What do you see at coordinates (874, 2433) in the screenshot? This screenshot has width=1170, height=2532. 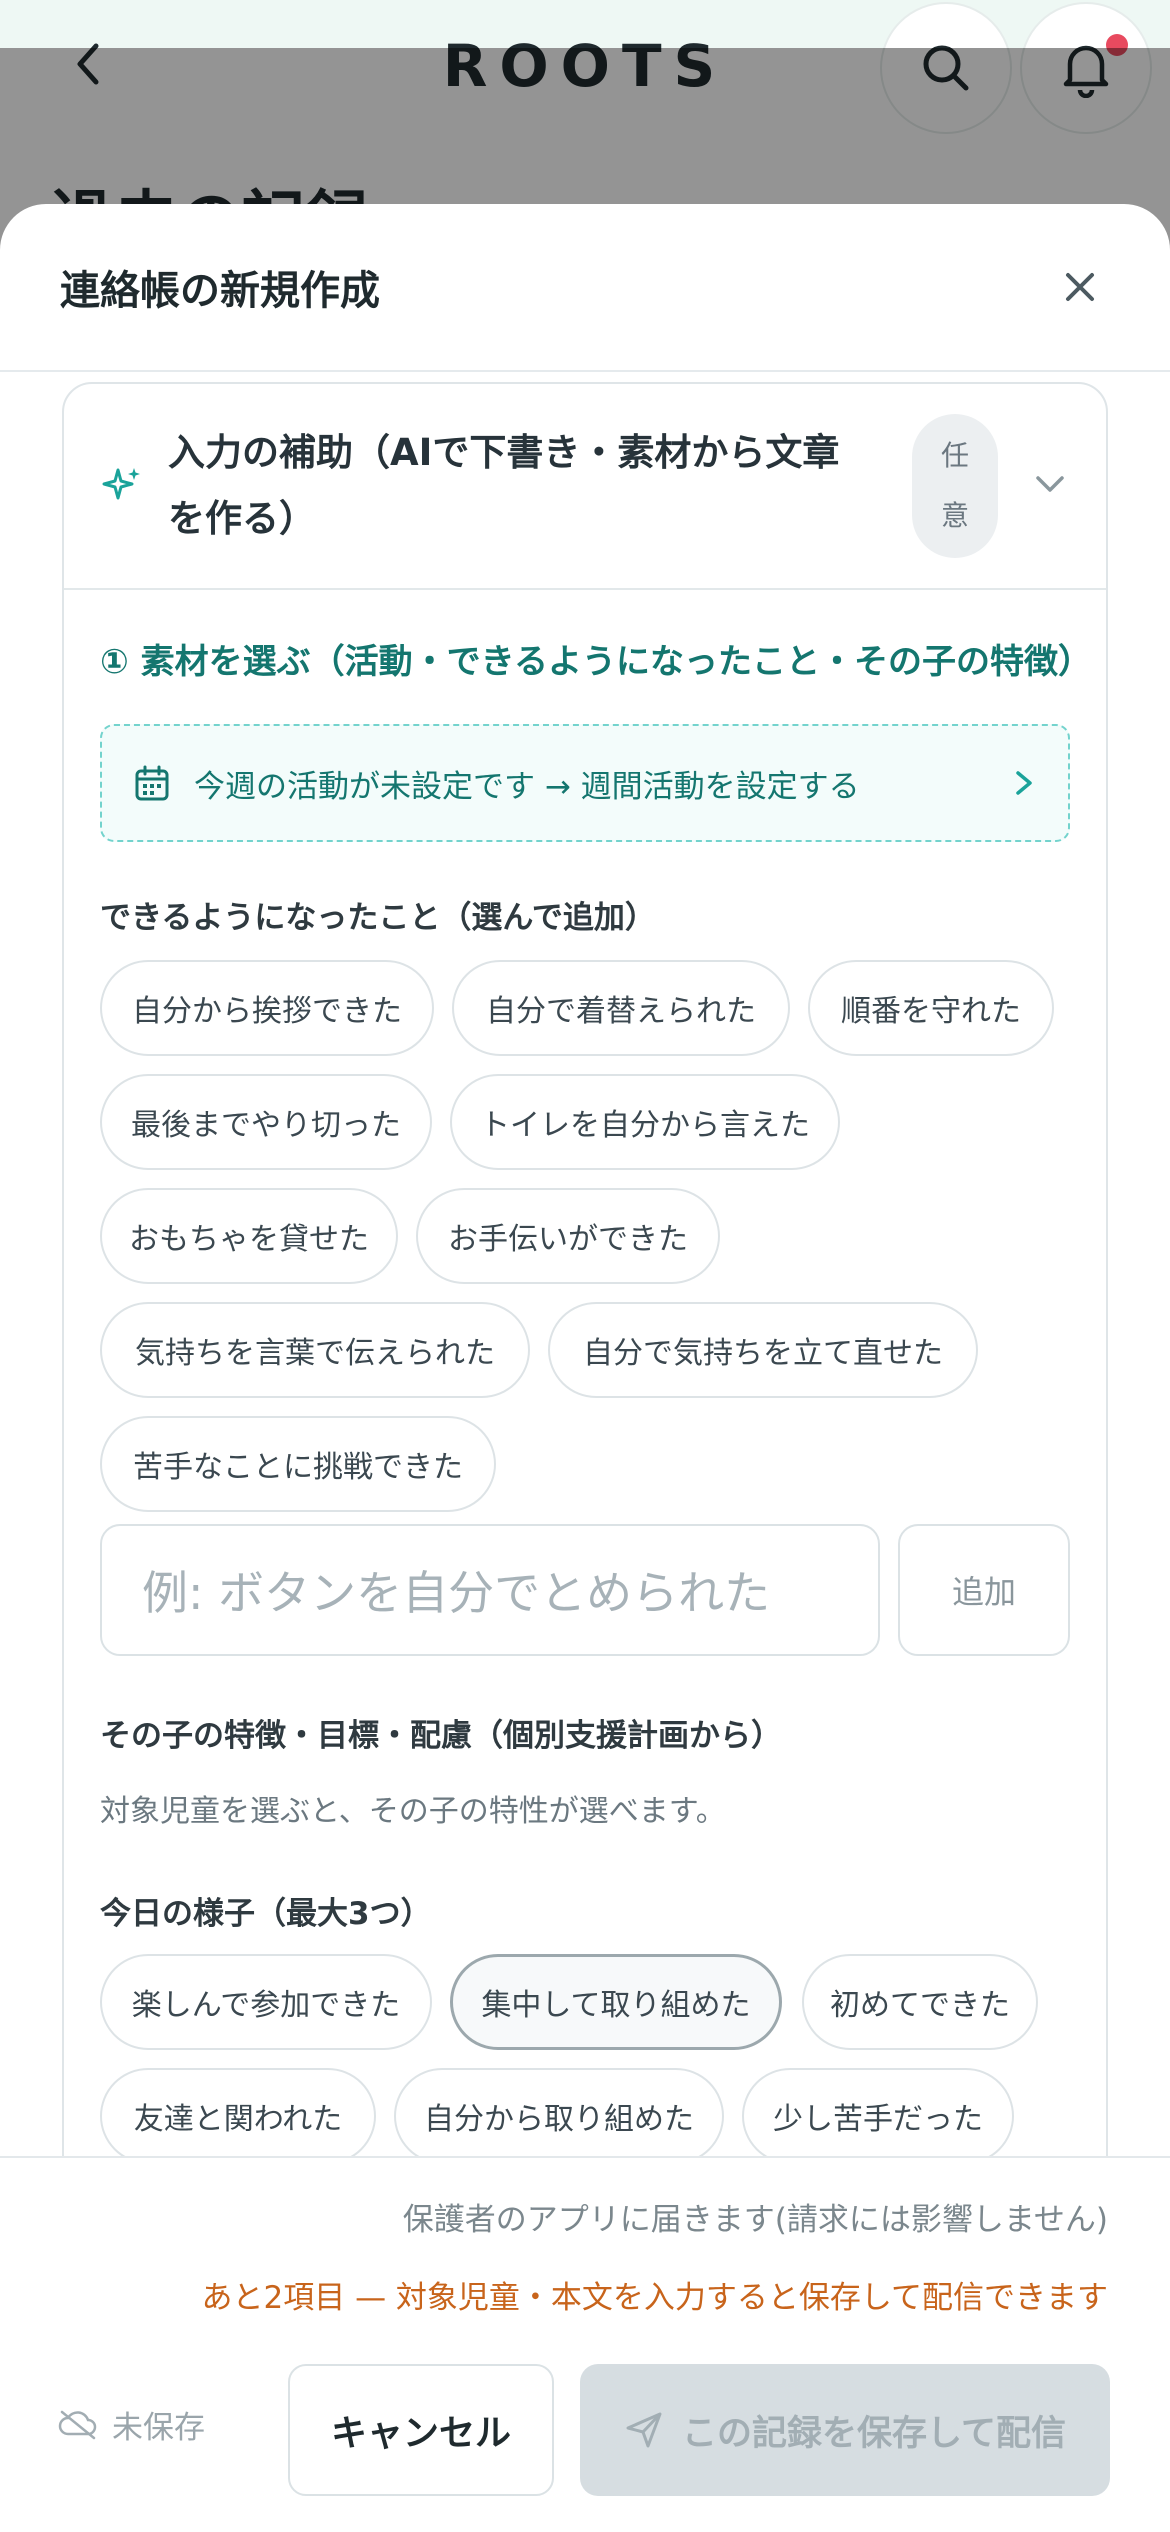 I see `save-and-send-label: この記録を保存して配信` at bounding box center [874, 2433].